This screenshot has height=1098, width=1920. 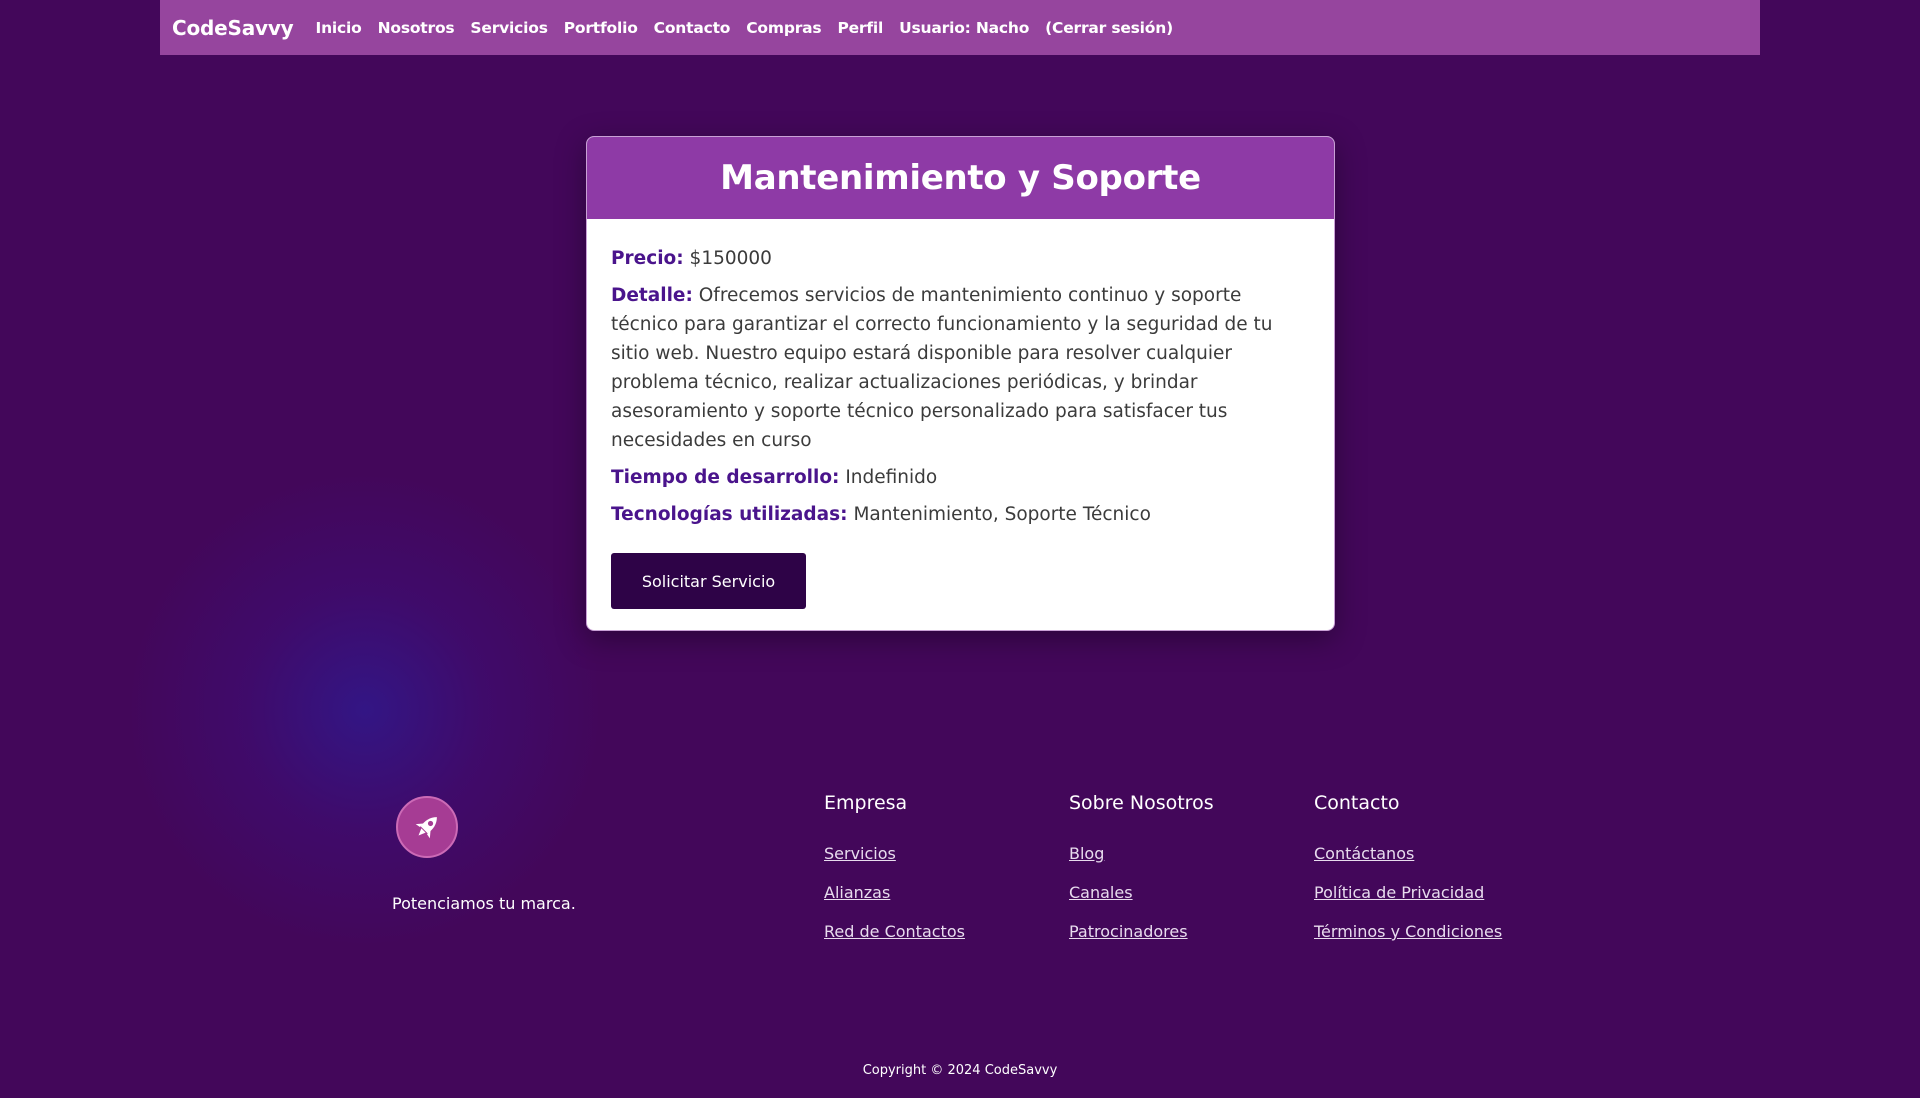 What do you see at coordinates (894, 931) in the screenshot?
I see `footer-link-red-de-contactos: Red de Contactos` at bounding box center [894, 931].